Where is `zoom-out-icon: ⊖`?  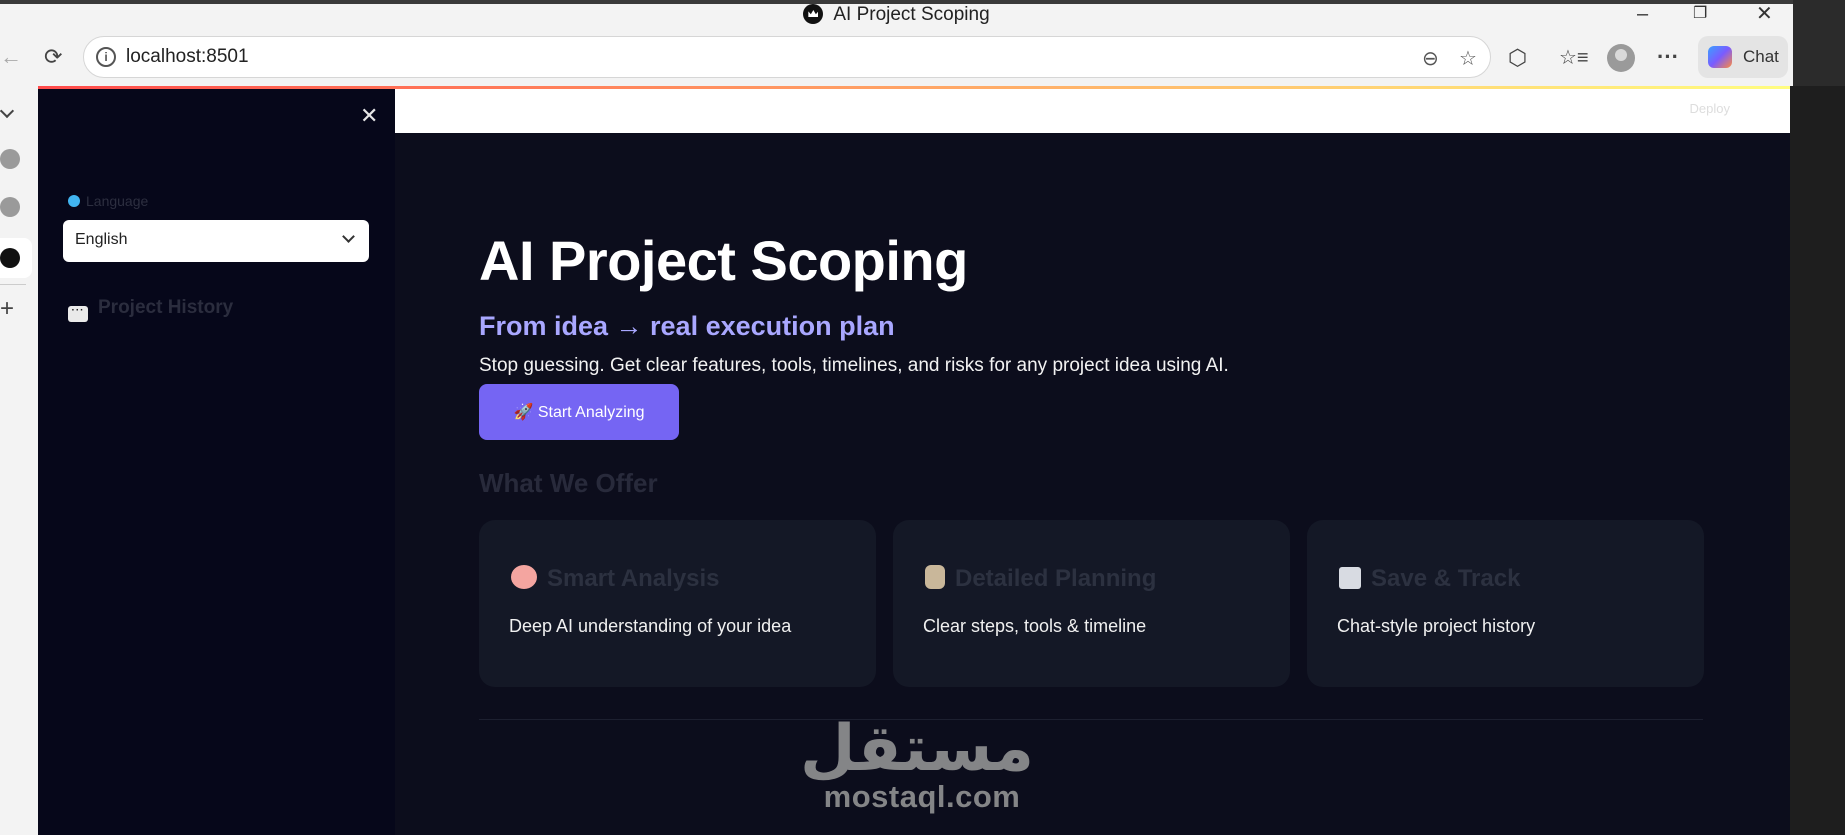 zoom-out-icon: ⊖ is located at coordinates (1430, 58).